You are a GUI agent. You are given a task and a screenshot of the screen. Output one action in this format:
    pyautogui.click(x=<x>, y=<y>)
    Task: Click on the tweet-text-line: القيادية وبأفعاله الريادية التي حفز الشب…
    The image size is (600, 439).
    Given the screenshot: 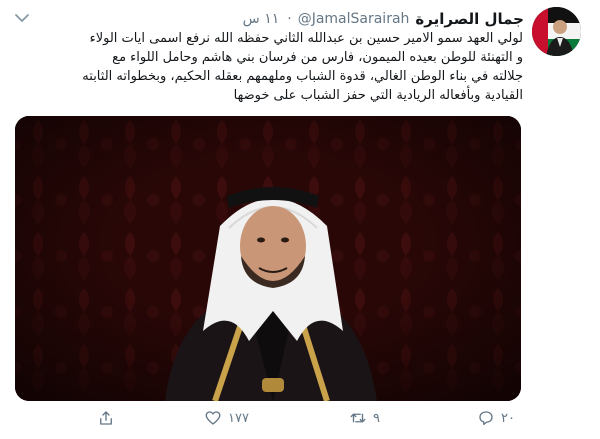 What is the action you would take?
    pyautogui.click(x=378, y=95)
    